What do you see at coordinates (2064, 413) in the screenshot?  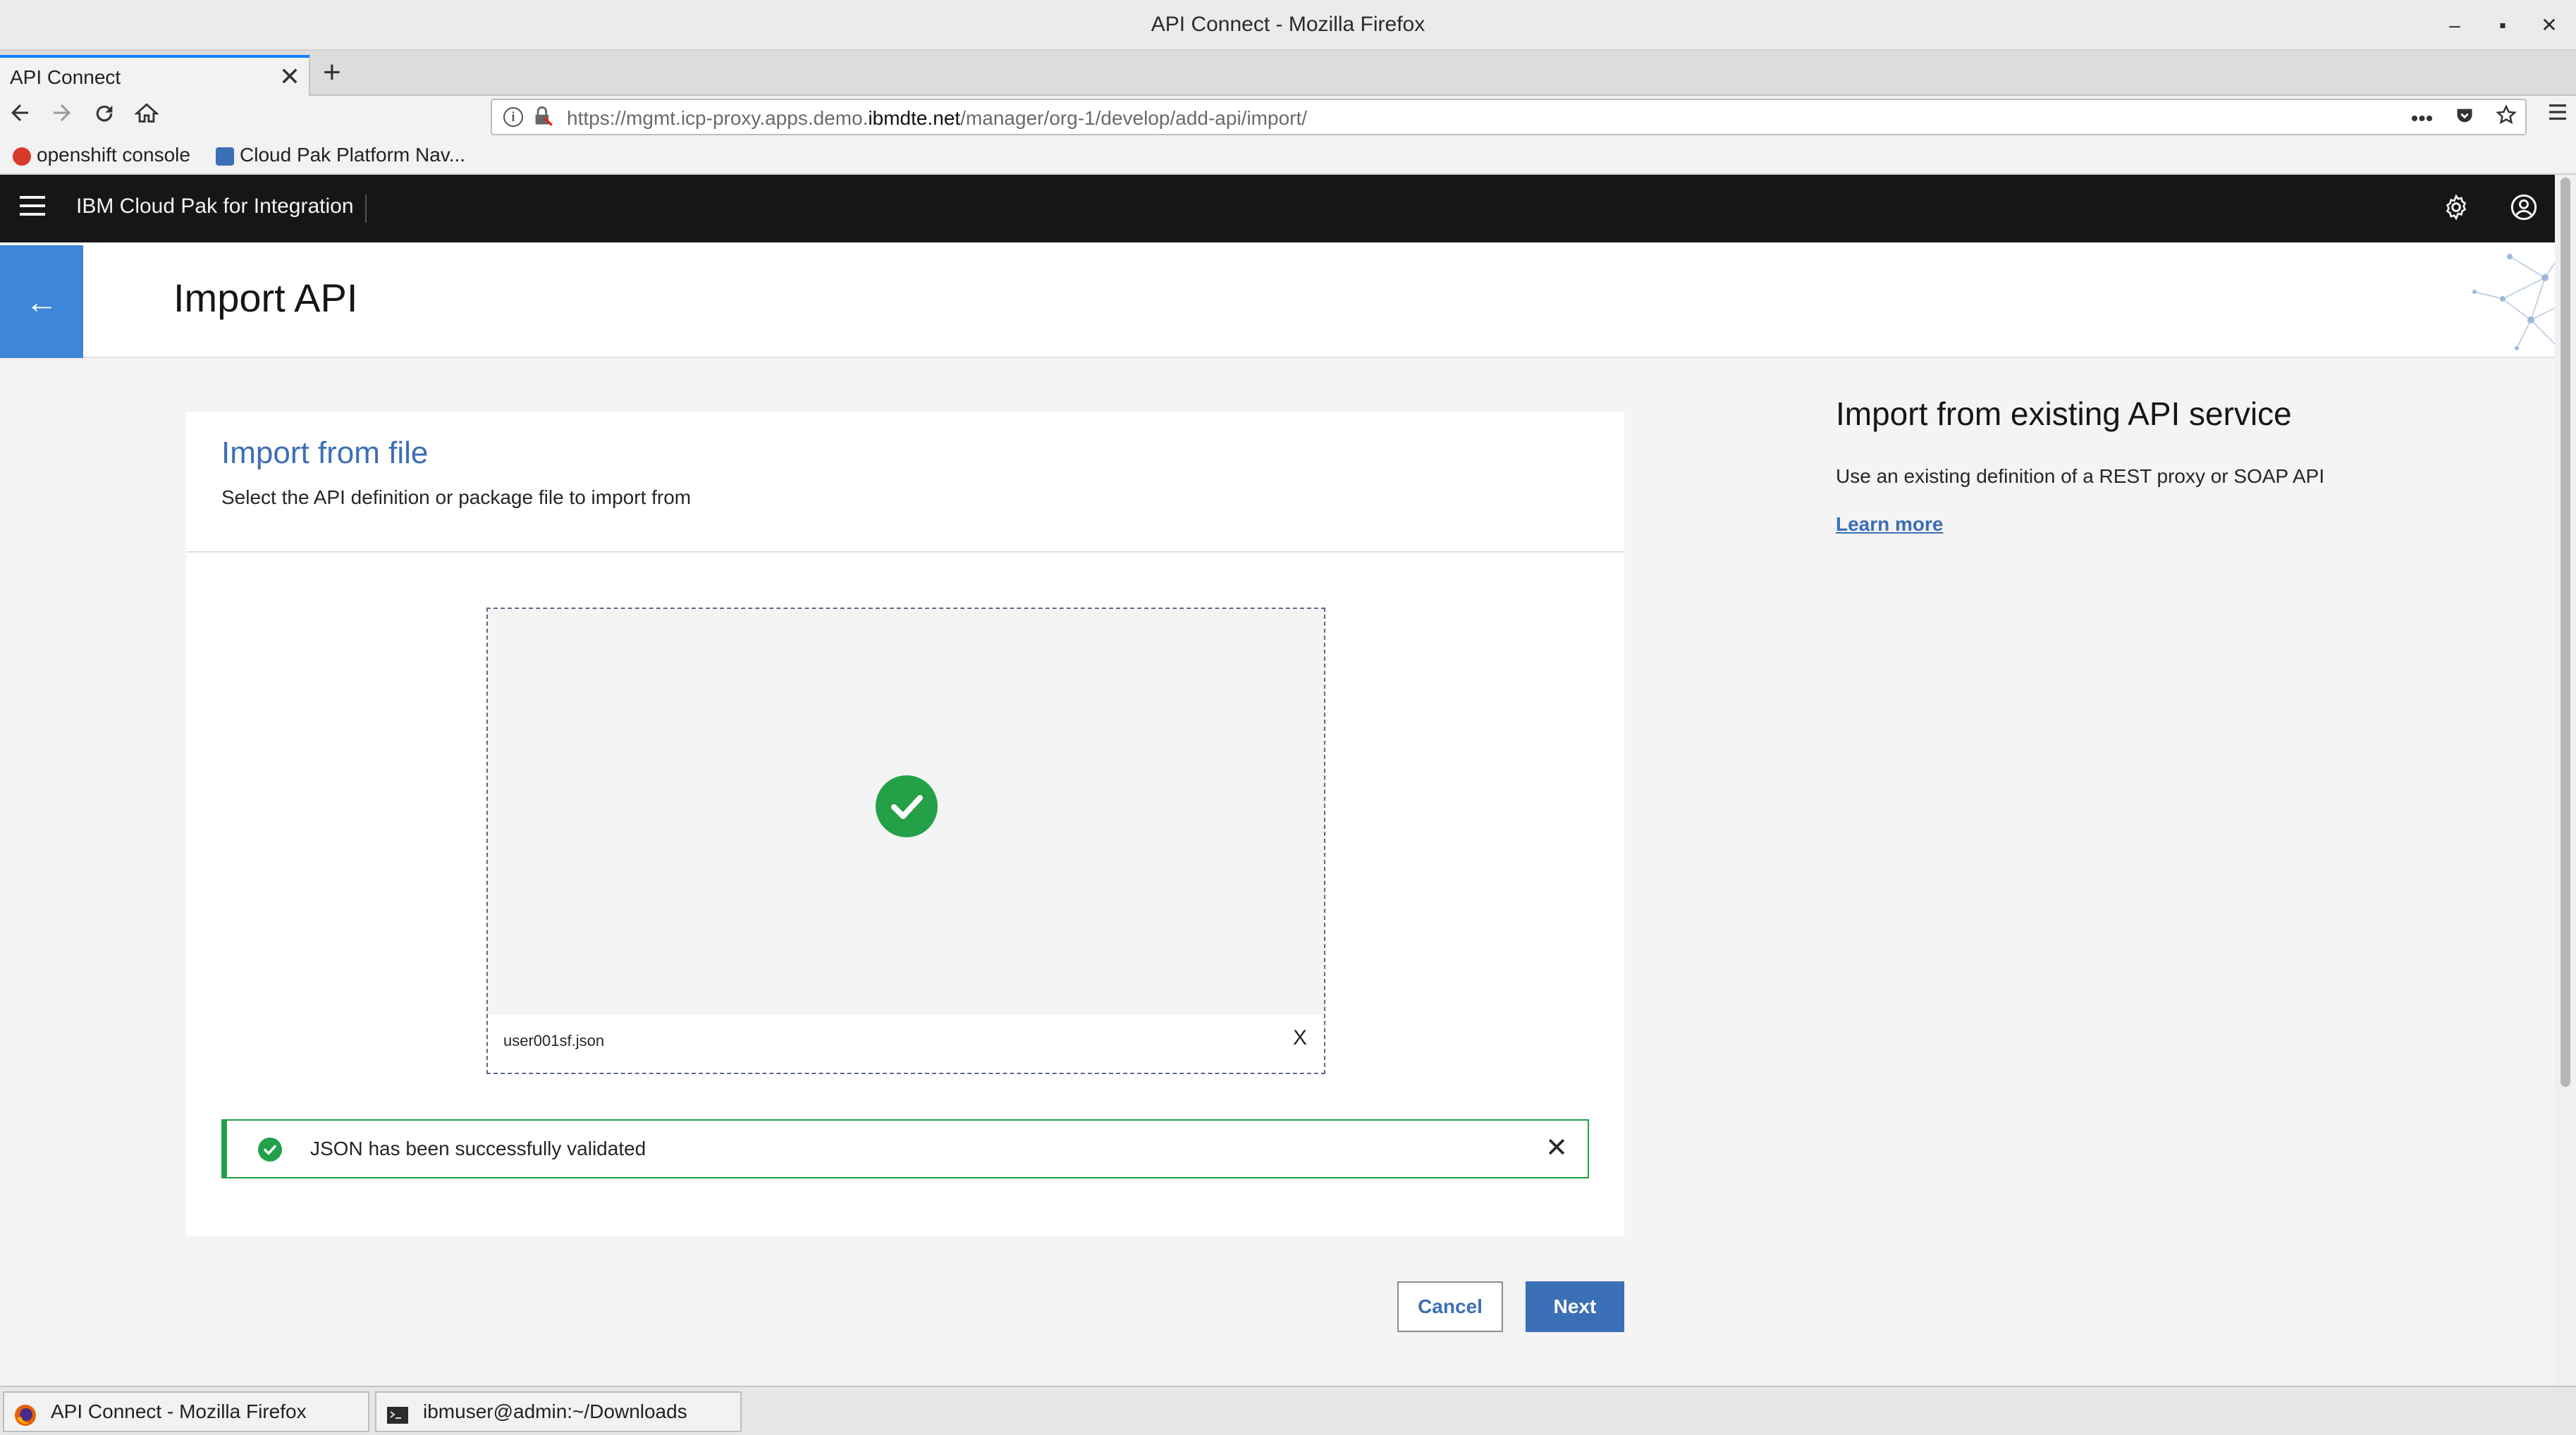 I see `side-panel-title: Import from existing API service` at bounding box center [2064, 413].